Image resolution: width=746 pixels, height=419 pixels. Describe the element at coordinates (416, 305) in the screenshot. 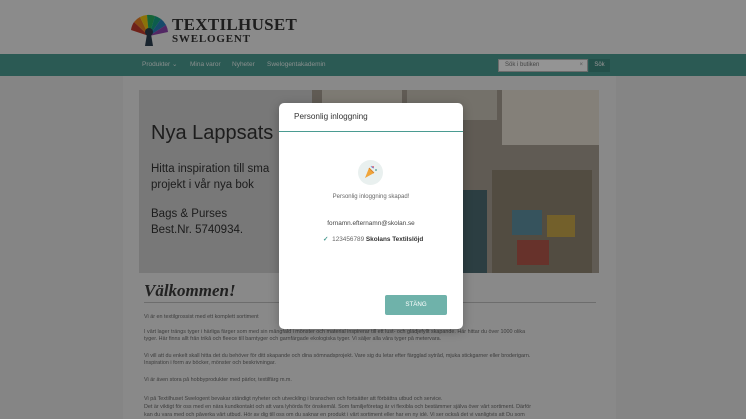

I see `close-button: STÄNG` at that location.